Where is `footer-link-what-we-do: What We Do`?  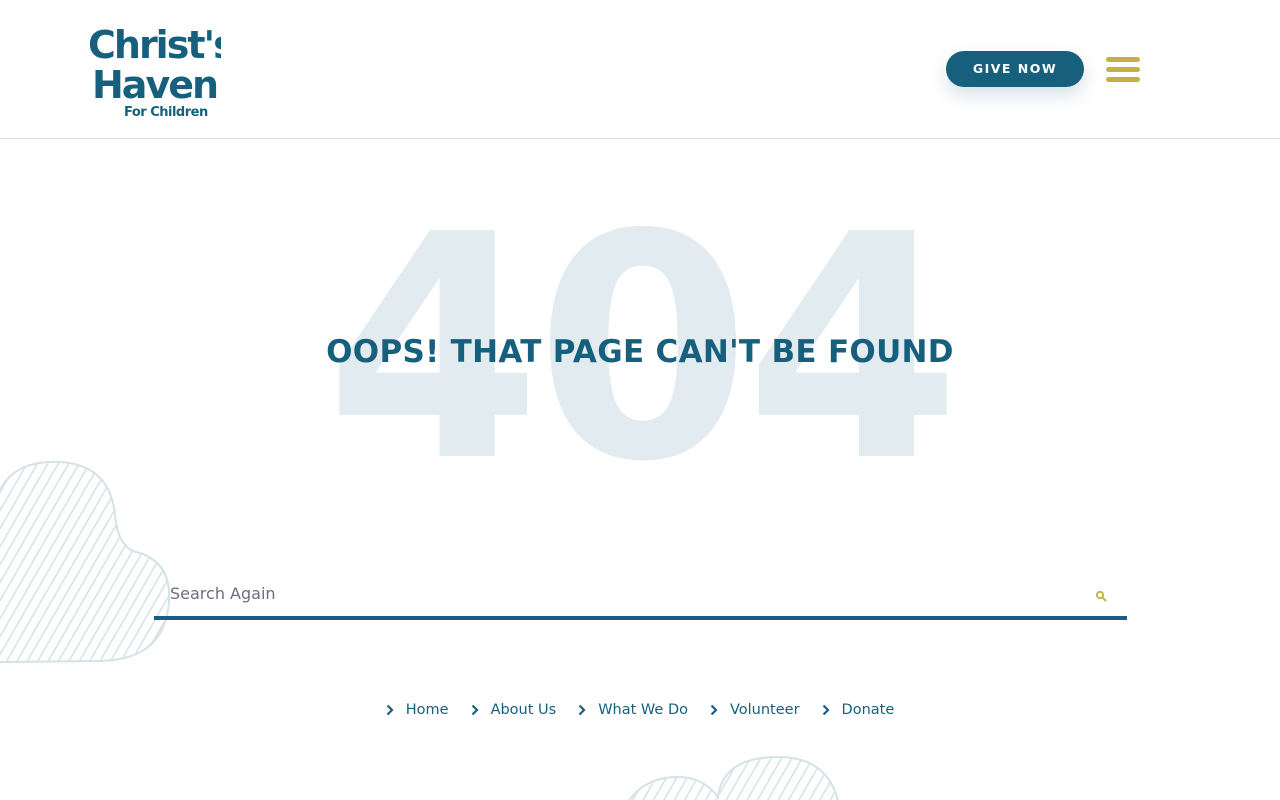 footer-link-what-we-do: What We Do is located at coordinates (633, 710).